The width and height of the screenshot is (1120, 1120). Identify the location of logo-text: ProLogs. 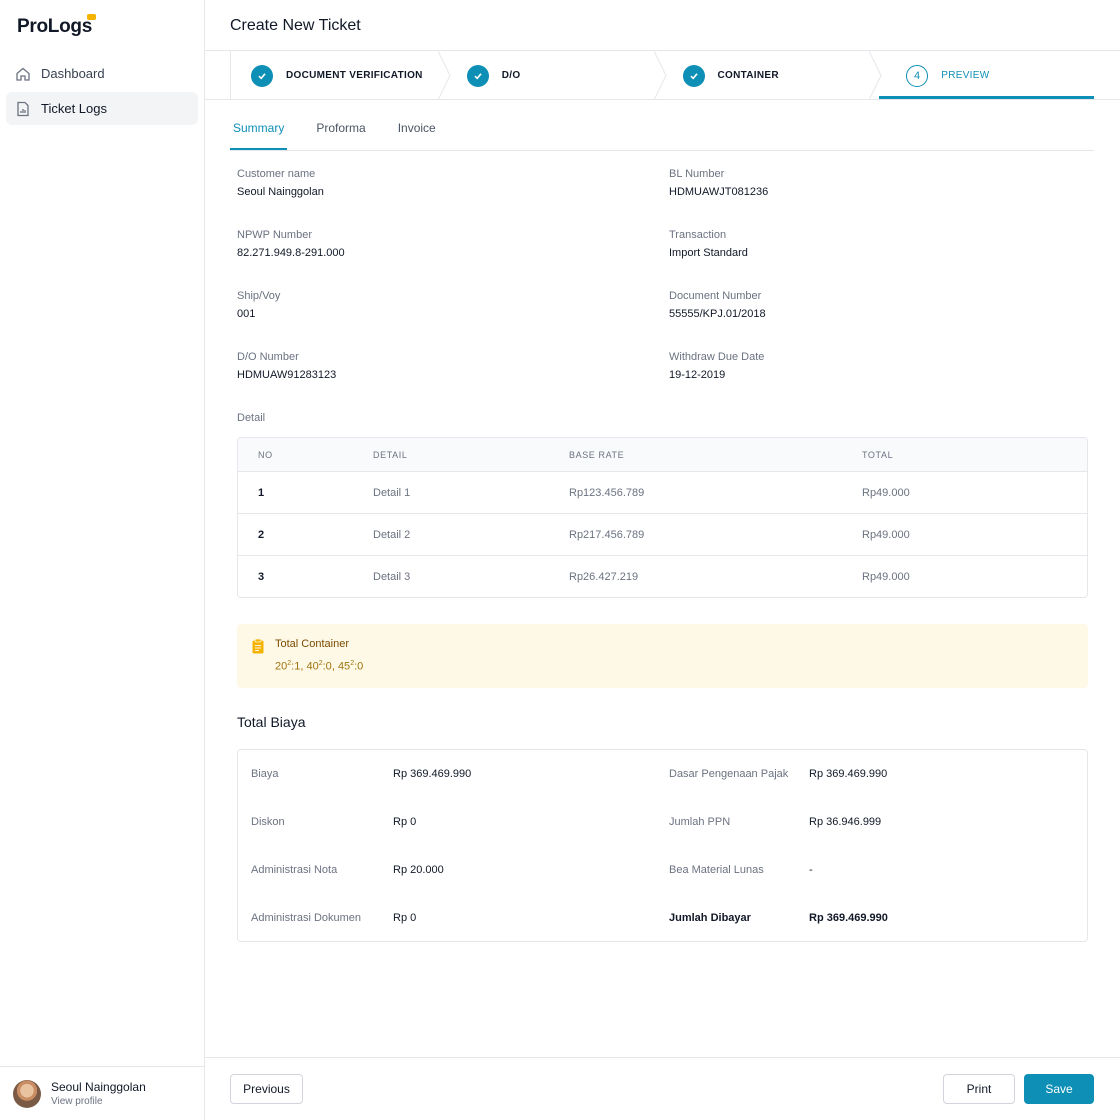
(54, 26).